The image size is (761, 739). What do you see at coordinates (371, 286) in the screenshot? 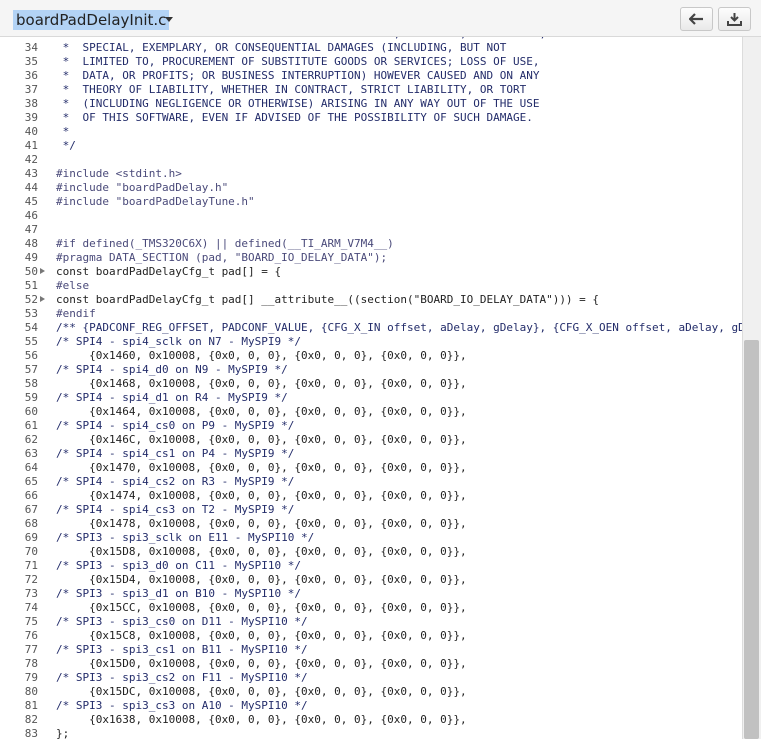
I see `code-line: 51 #else` at bounding box center [371, 286].